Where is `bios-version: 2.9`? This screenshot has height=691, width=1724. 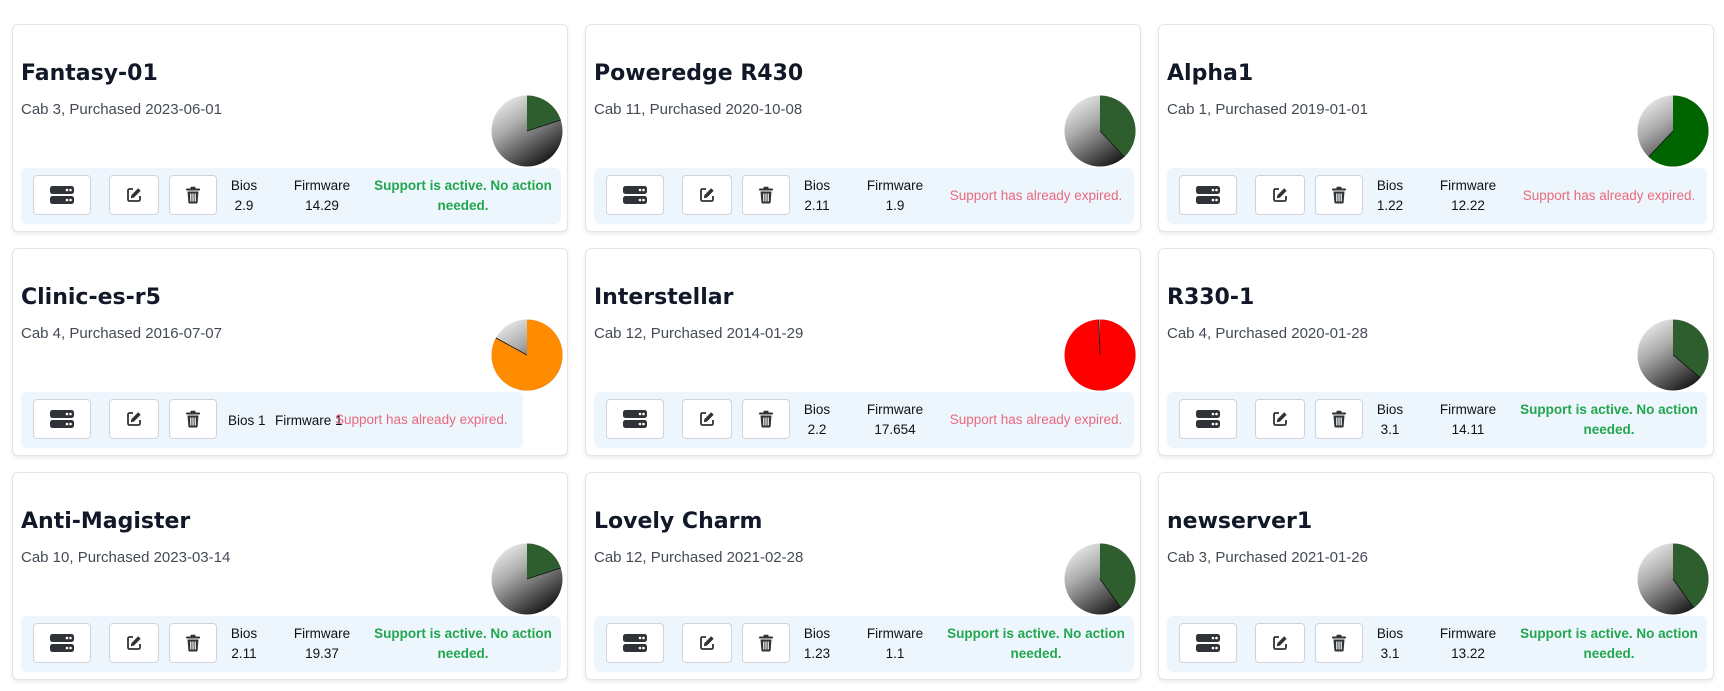
bios-version: 2.9 is located at coordinates (244, 205).